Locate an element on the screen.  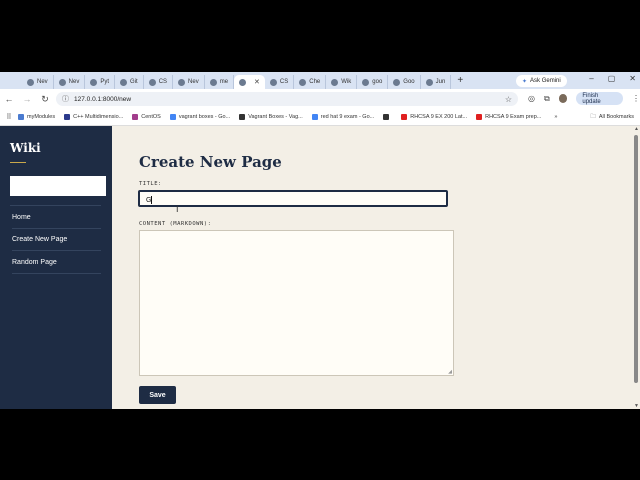
browser-tab: goo is located at coordinates (373, 82).